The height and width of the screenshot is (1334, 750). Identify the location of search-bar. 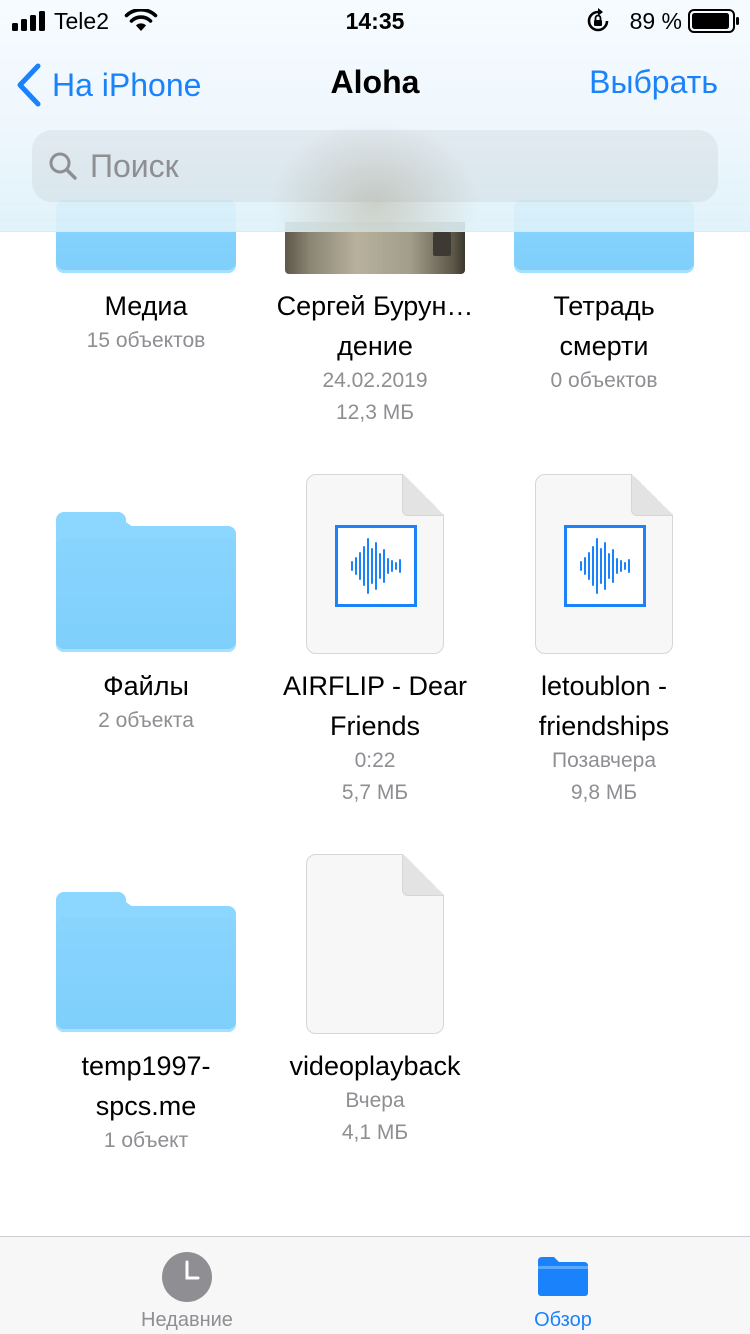
(375, 166).